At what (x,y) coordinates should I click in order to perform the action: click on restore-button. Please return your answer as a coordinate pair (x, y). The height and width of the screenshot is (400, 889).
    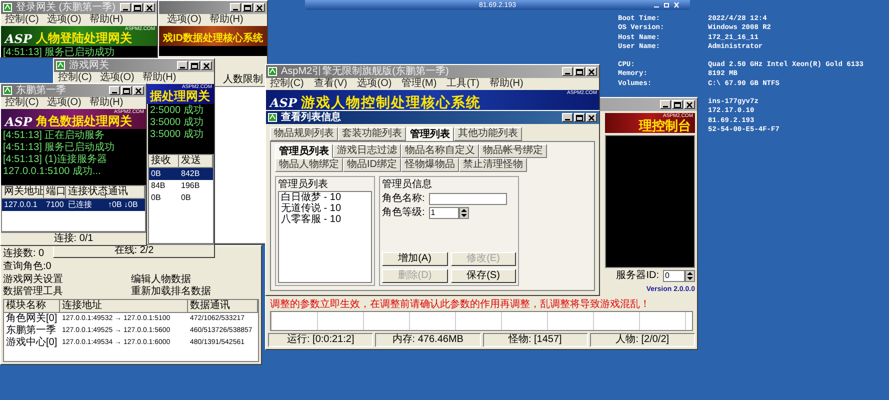
    Looking at the image, I should click on (666, 5).